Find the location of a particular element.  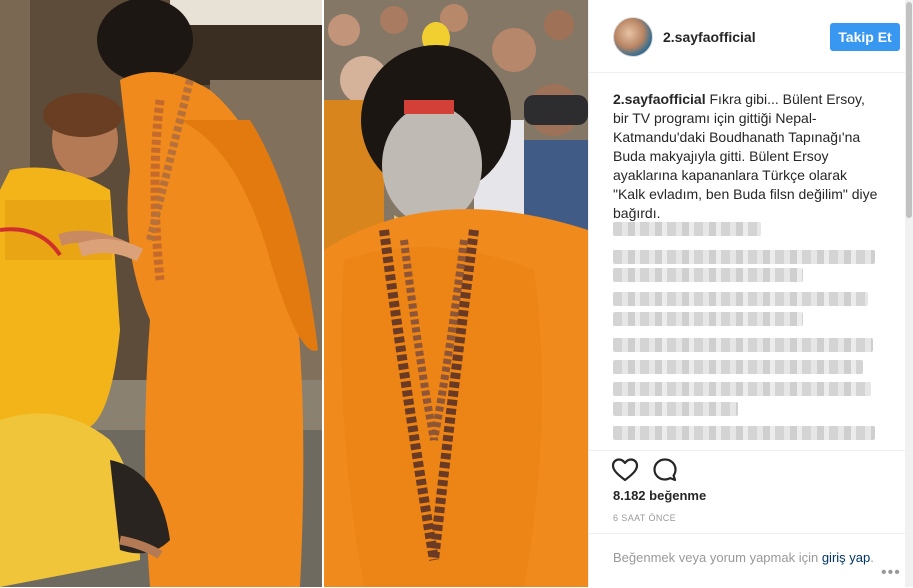

login-prompt-period: . is located at coordinates (872, 557).